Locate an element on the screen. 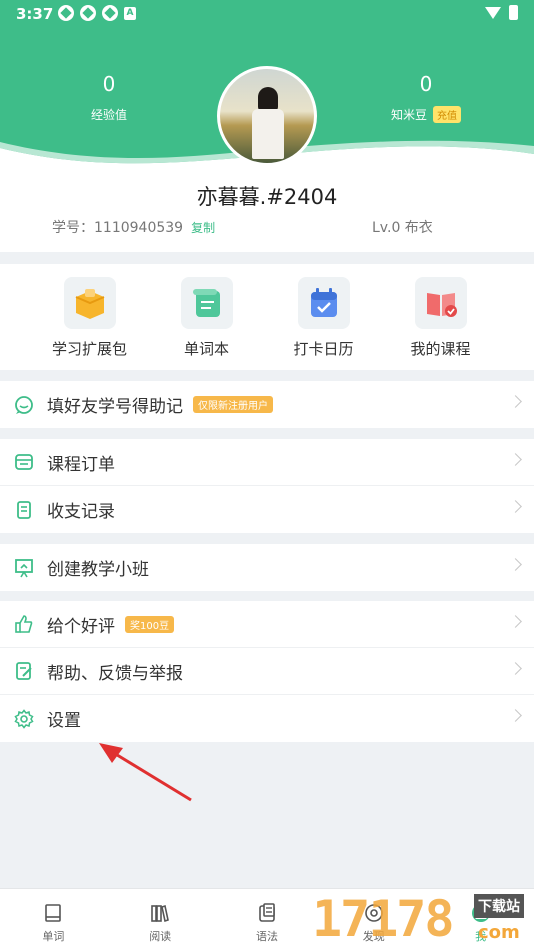  tab-reading: 阅读 is located at coordinates (160, 919).